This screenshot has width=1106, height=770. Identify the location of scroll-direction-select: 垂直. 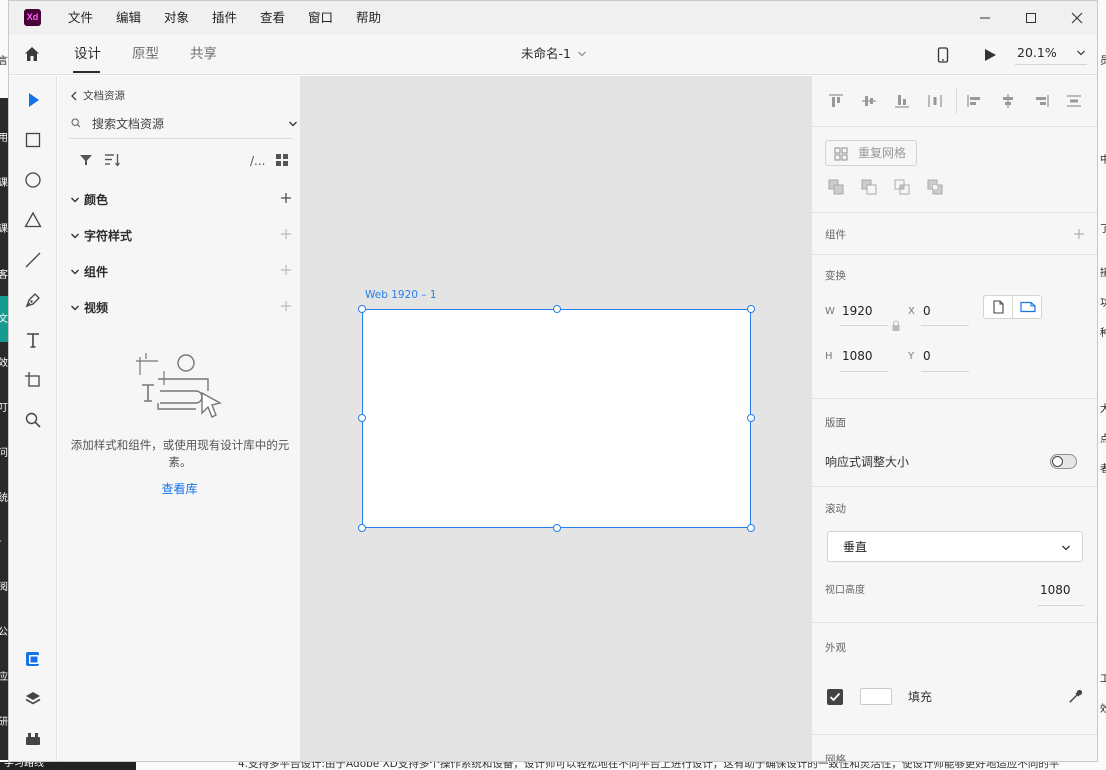
(955, 546).